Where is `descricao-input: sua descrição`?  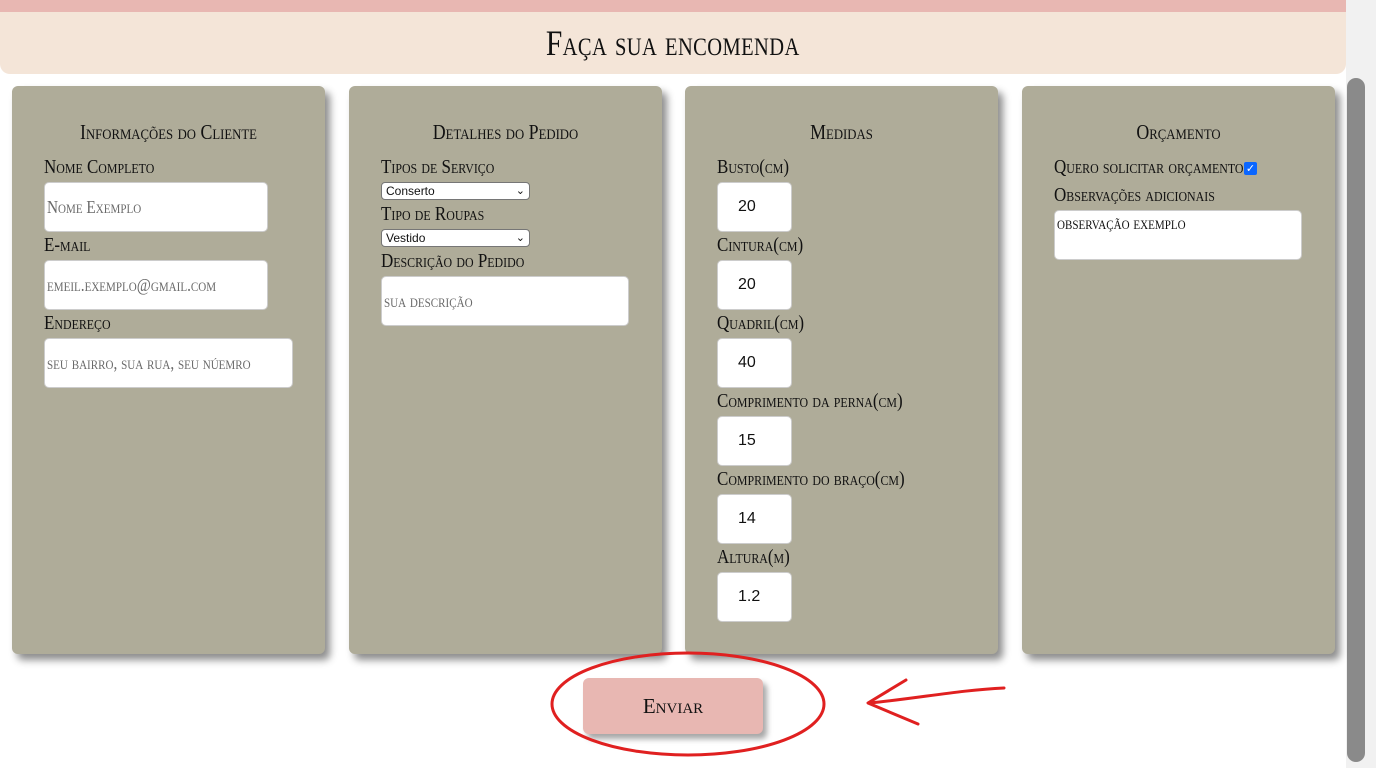
descricao-input: sua descrição is located at coordinates (505, 301).